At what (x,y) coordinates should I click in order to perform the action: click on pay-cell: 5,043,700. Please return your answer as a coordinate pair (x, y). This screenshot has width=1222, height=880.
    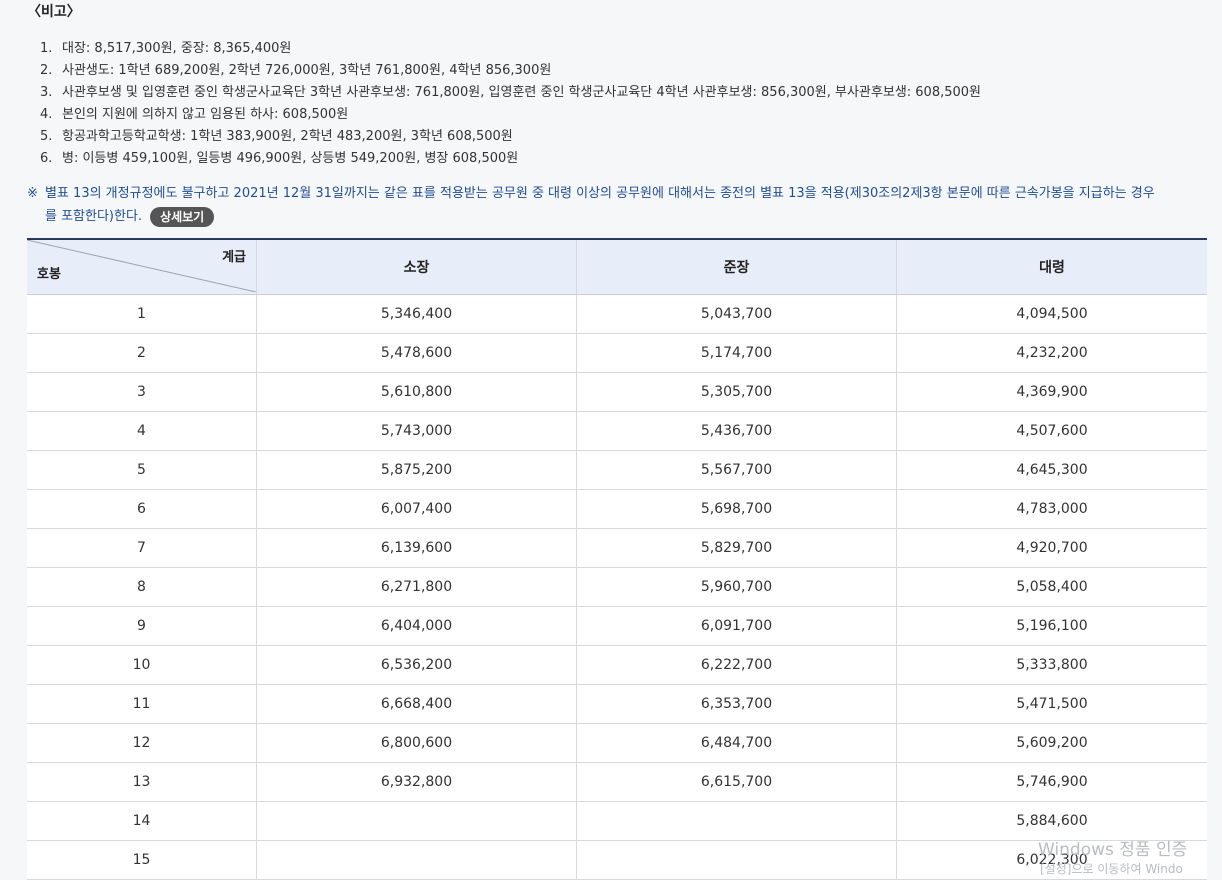
    Looking at the image, I should click on (736, 314).